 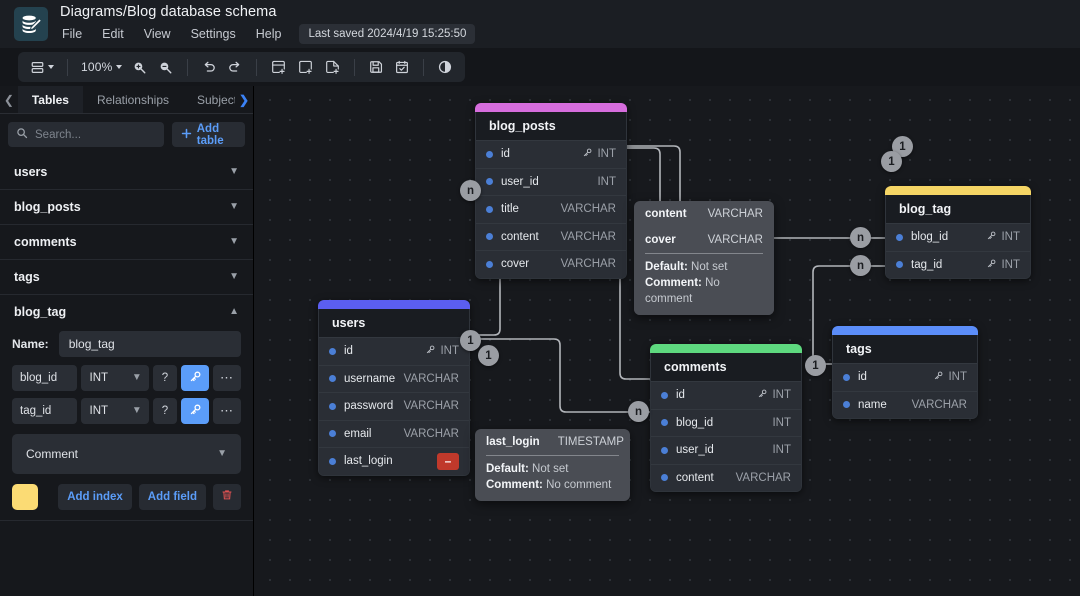 I want to click on tab-subject-areas: Subject A, so click(x=209, y=99).